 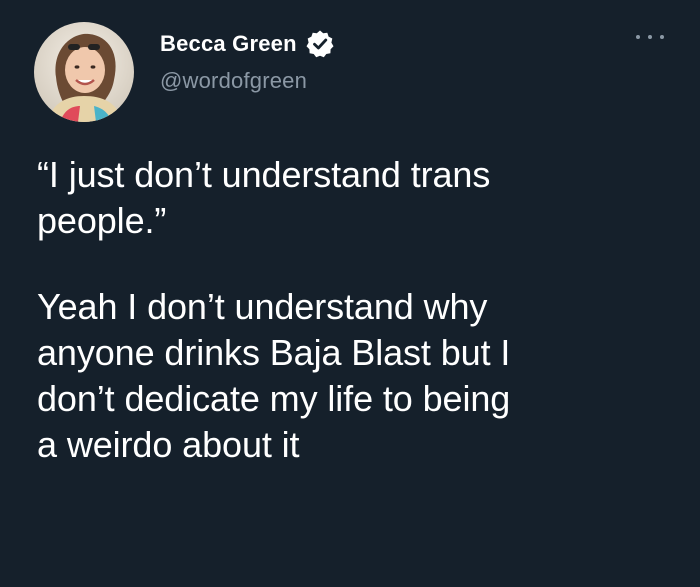 I want to click on tweet-line: anyone drinks Baja Blast but I, so click(x=274, y=352).